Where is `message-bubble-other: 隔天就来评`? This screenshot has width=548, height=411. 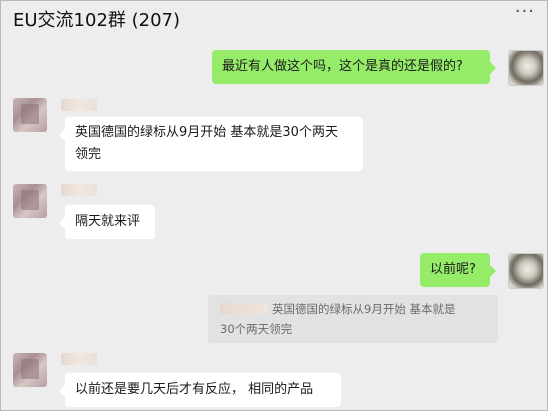 message-bubble-other: 隔天就来评 is located at coordinates (107, 222).